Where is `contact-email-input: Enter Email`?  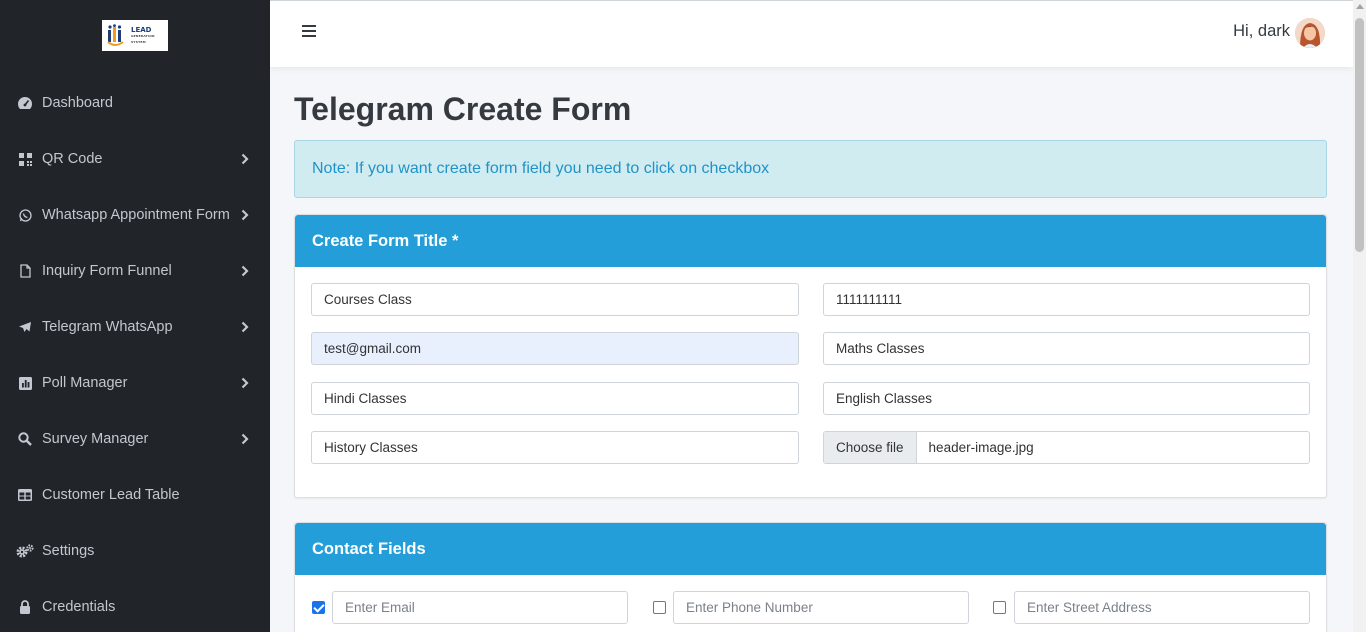 contact-email-input: Enter Email is located at coordinates (480, 607).